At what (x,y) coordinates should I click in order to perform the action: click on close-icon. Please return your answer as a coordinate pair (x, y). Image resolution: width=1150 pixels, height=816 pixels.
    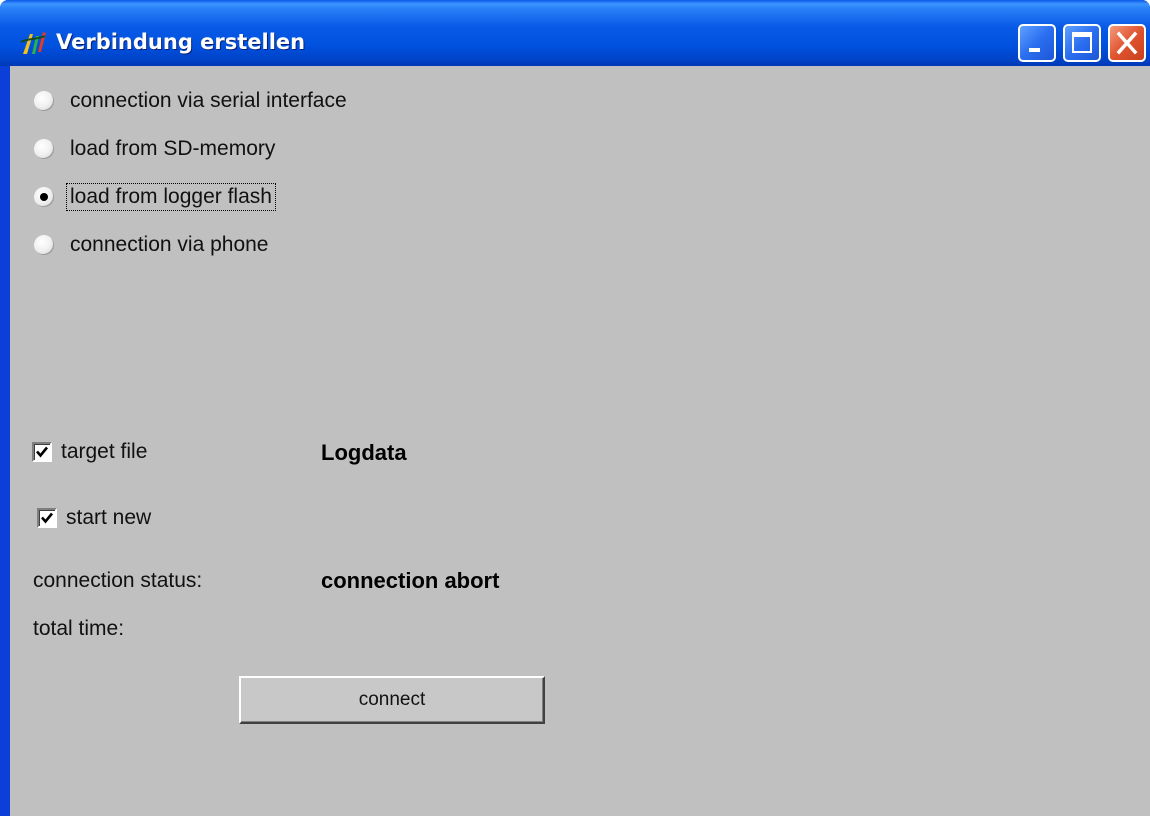
    Looking at the image, I should click on (1127, 43).